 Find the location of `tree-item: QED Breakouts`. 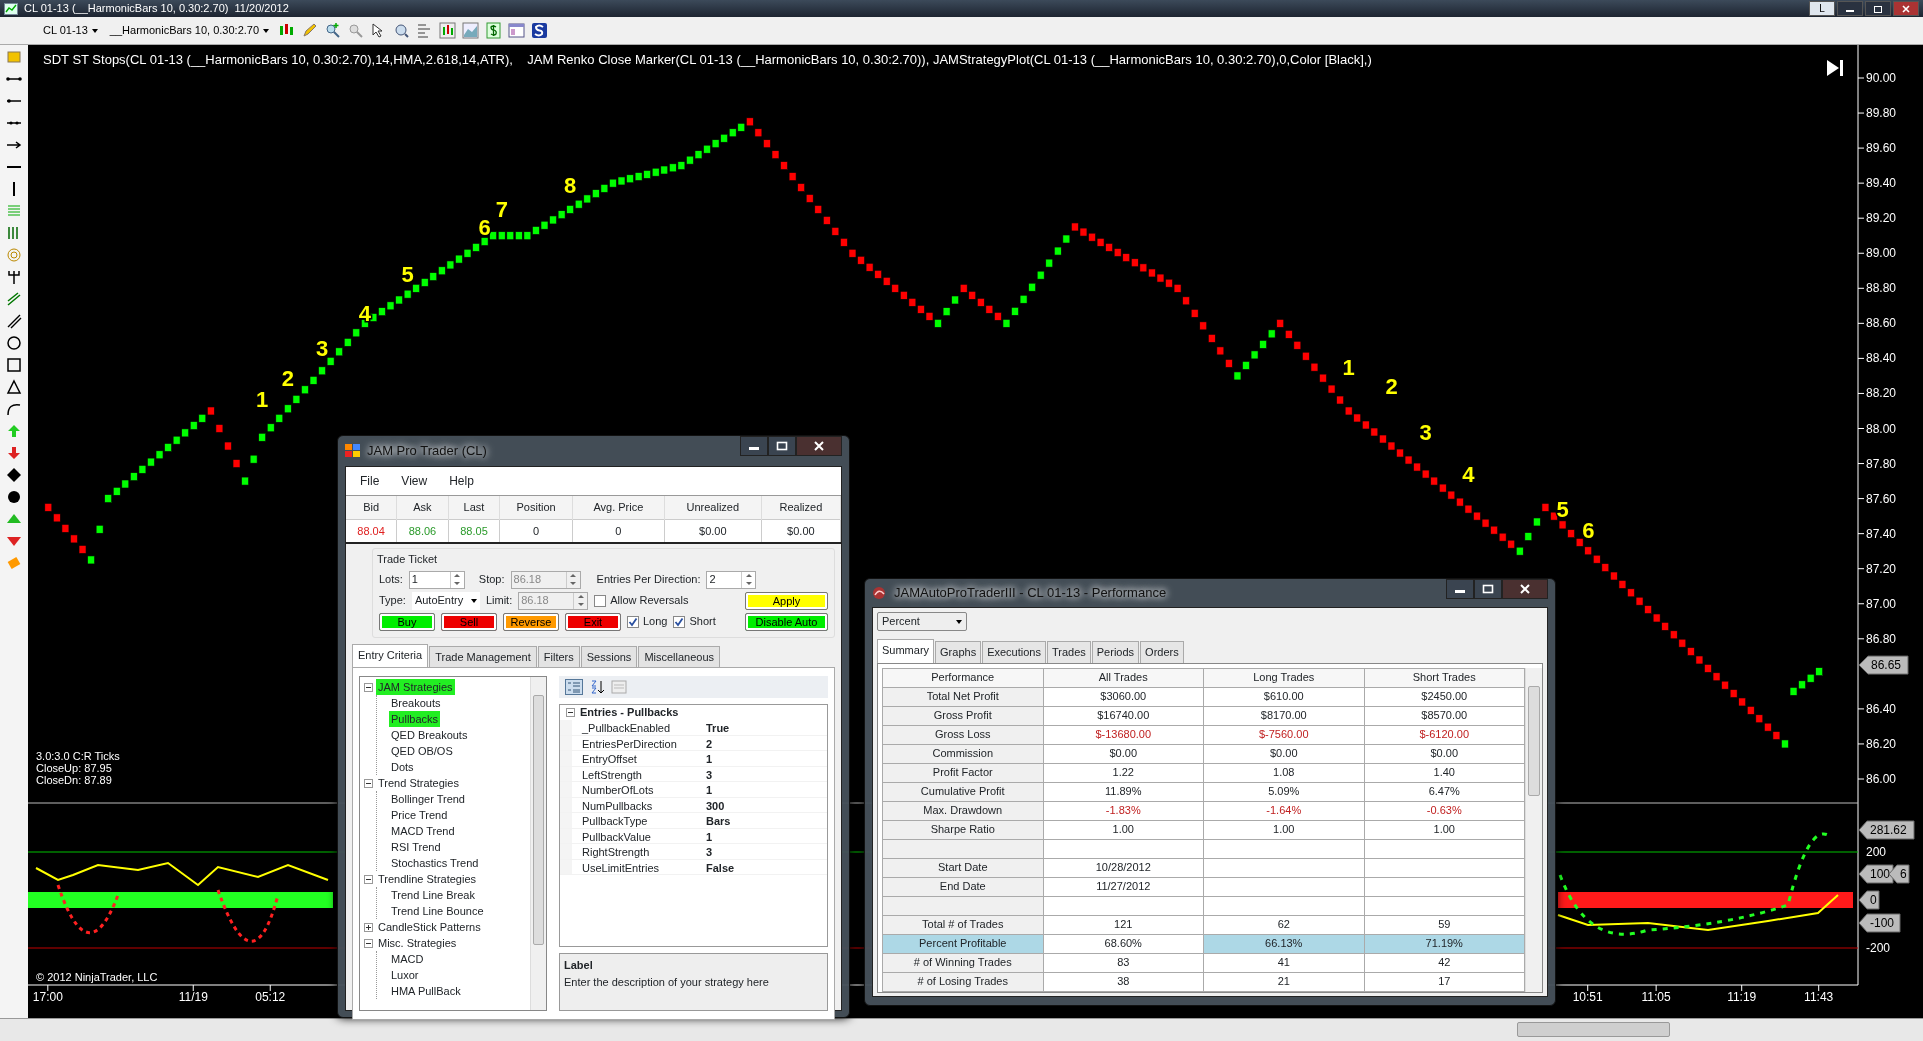

tree-item: QED Breakouts is located at coordinates (429, 735).